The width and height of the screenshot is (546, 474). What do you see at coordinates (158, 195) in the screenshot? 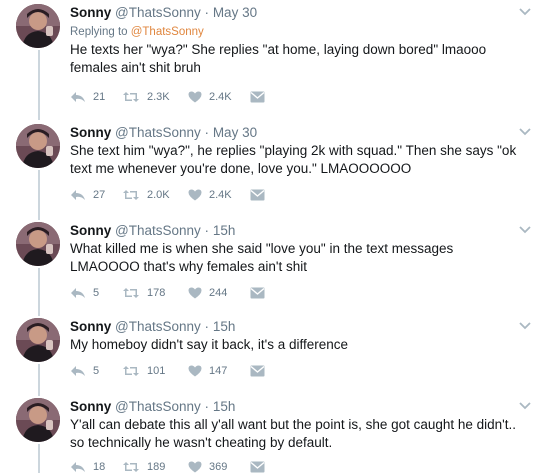
I see `retweet-count: 2.0K` at bounding box center [158, 195].